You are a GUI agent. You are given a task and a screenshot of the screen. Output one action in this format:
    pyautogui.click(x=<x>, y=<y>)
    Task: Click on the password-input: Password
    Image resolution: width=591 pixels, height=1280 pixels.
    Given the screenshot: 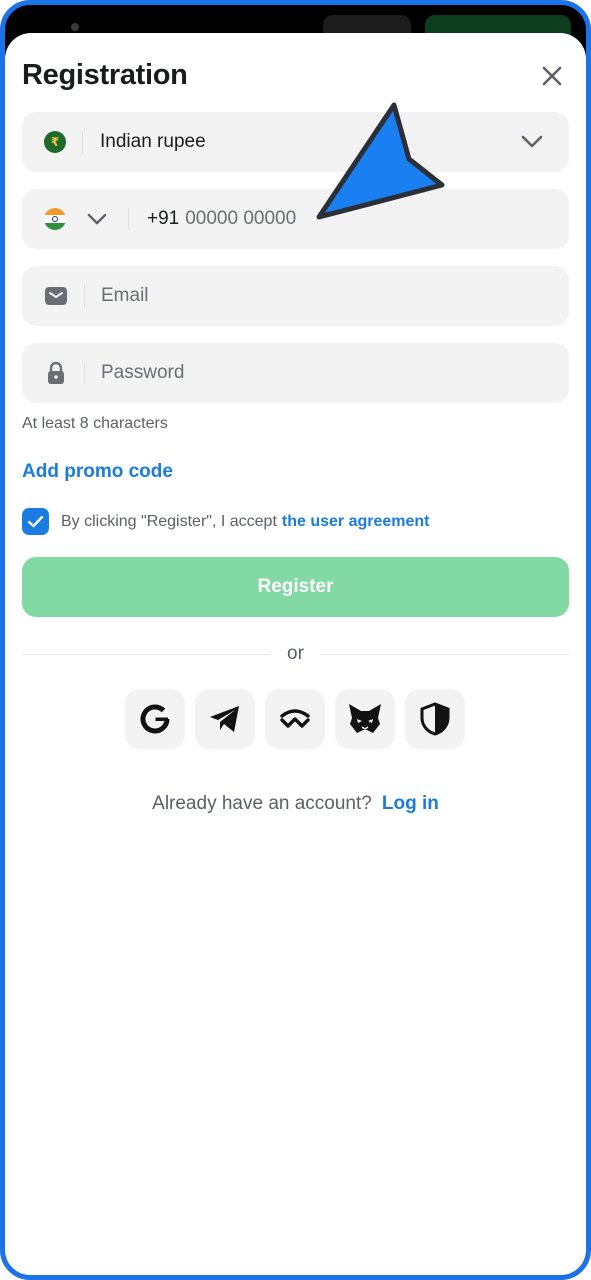 What is the action you would take?
    pyautogui.click(x=142, y=373)
    